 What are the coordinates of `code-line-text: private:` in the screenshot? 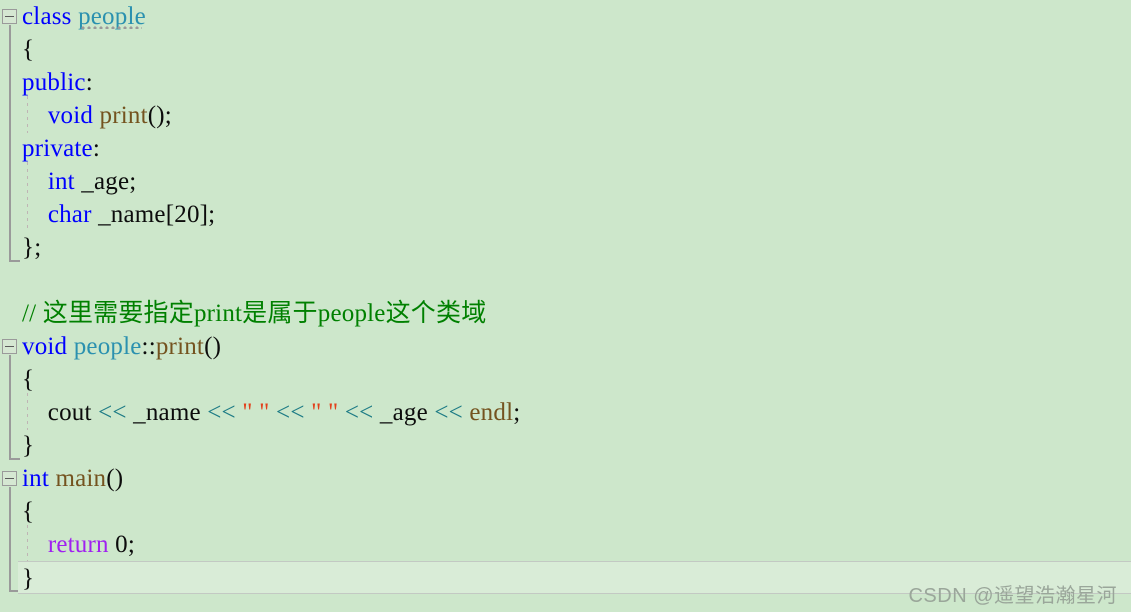 It's located at (61, 148).